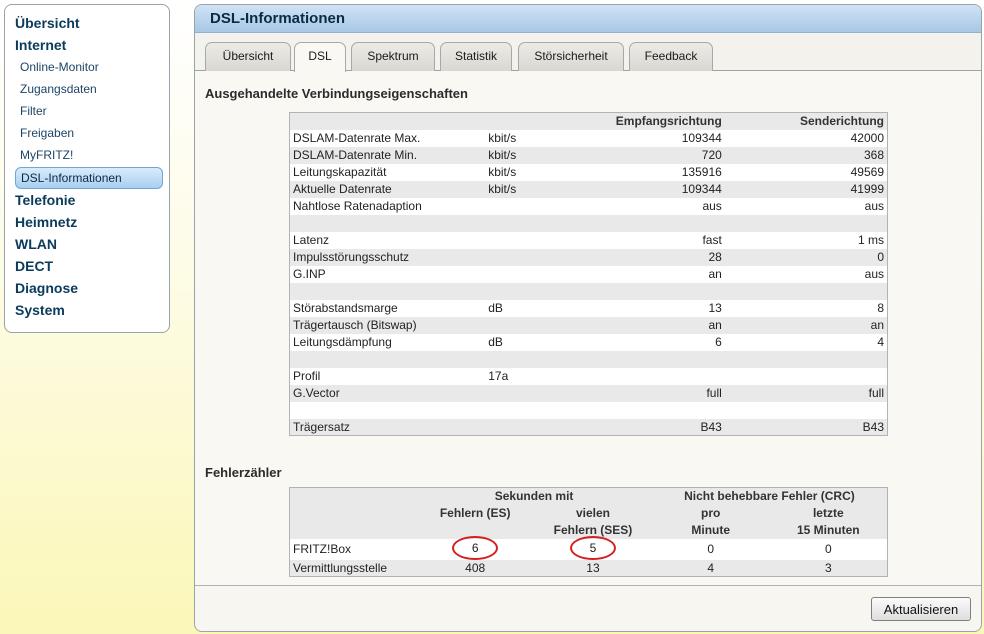  Describe the element at coordinates (589, 138) in the screenshot. I see `table-row: DSLAM-Datenrate Max. kbit/s 109344 42000` at that location.